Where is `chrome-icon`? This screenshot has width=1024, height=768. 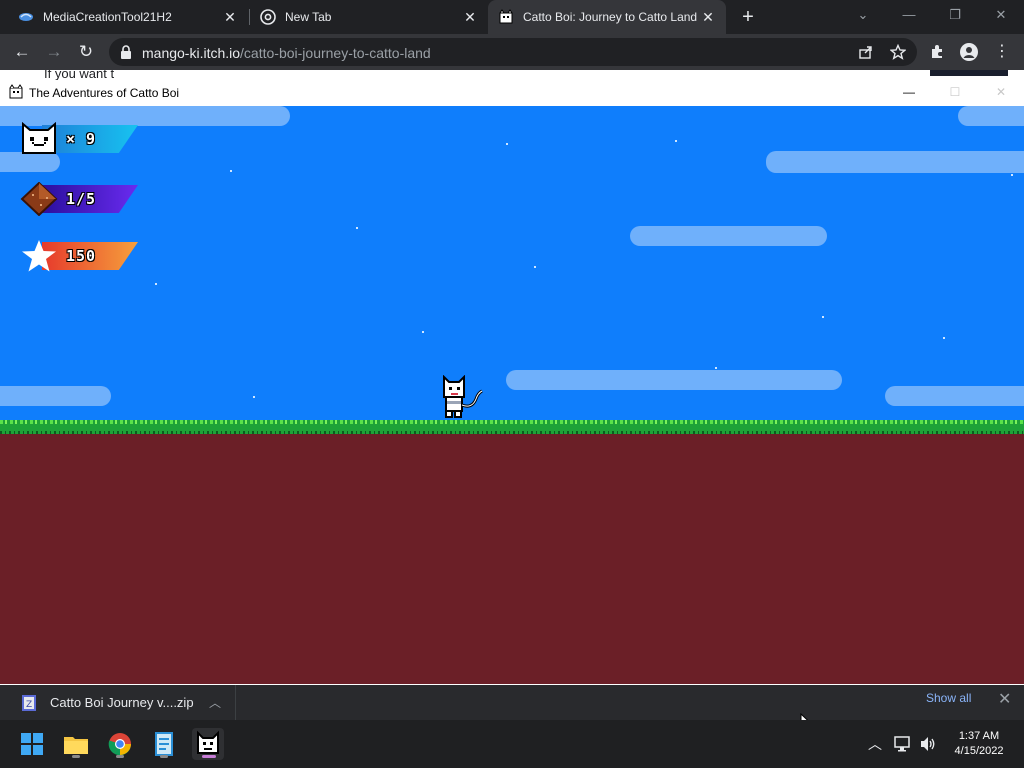
chrome-icon is located at coordinates (268, 17).